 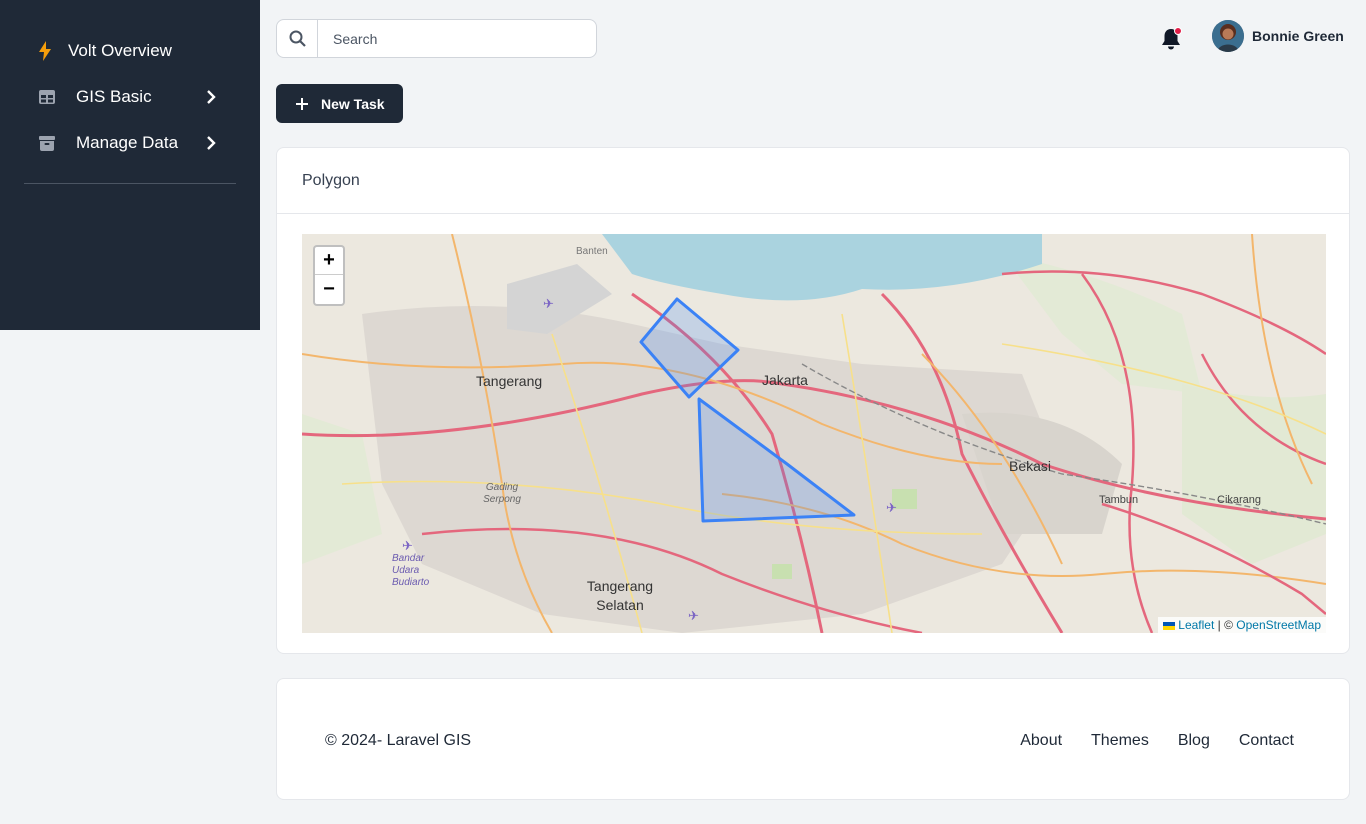 I want to click on user-name: Bonnie Green, so click(x=1298, y=36).